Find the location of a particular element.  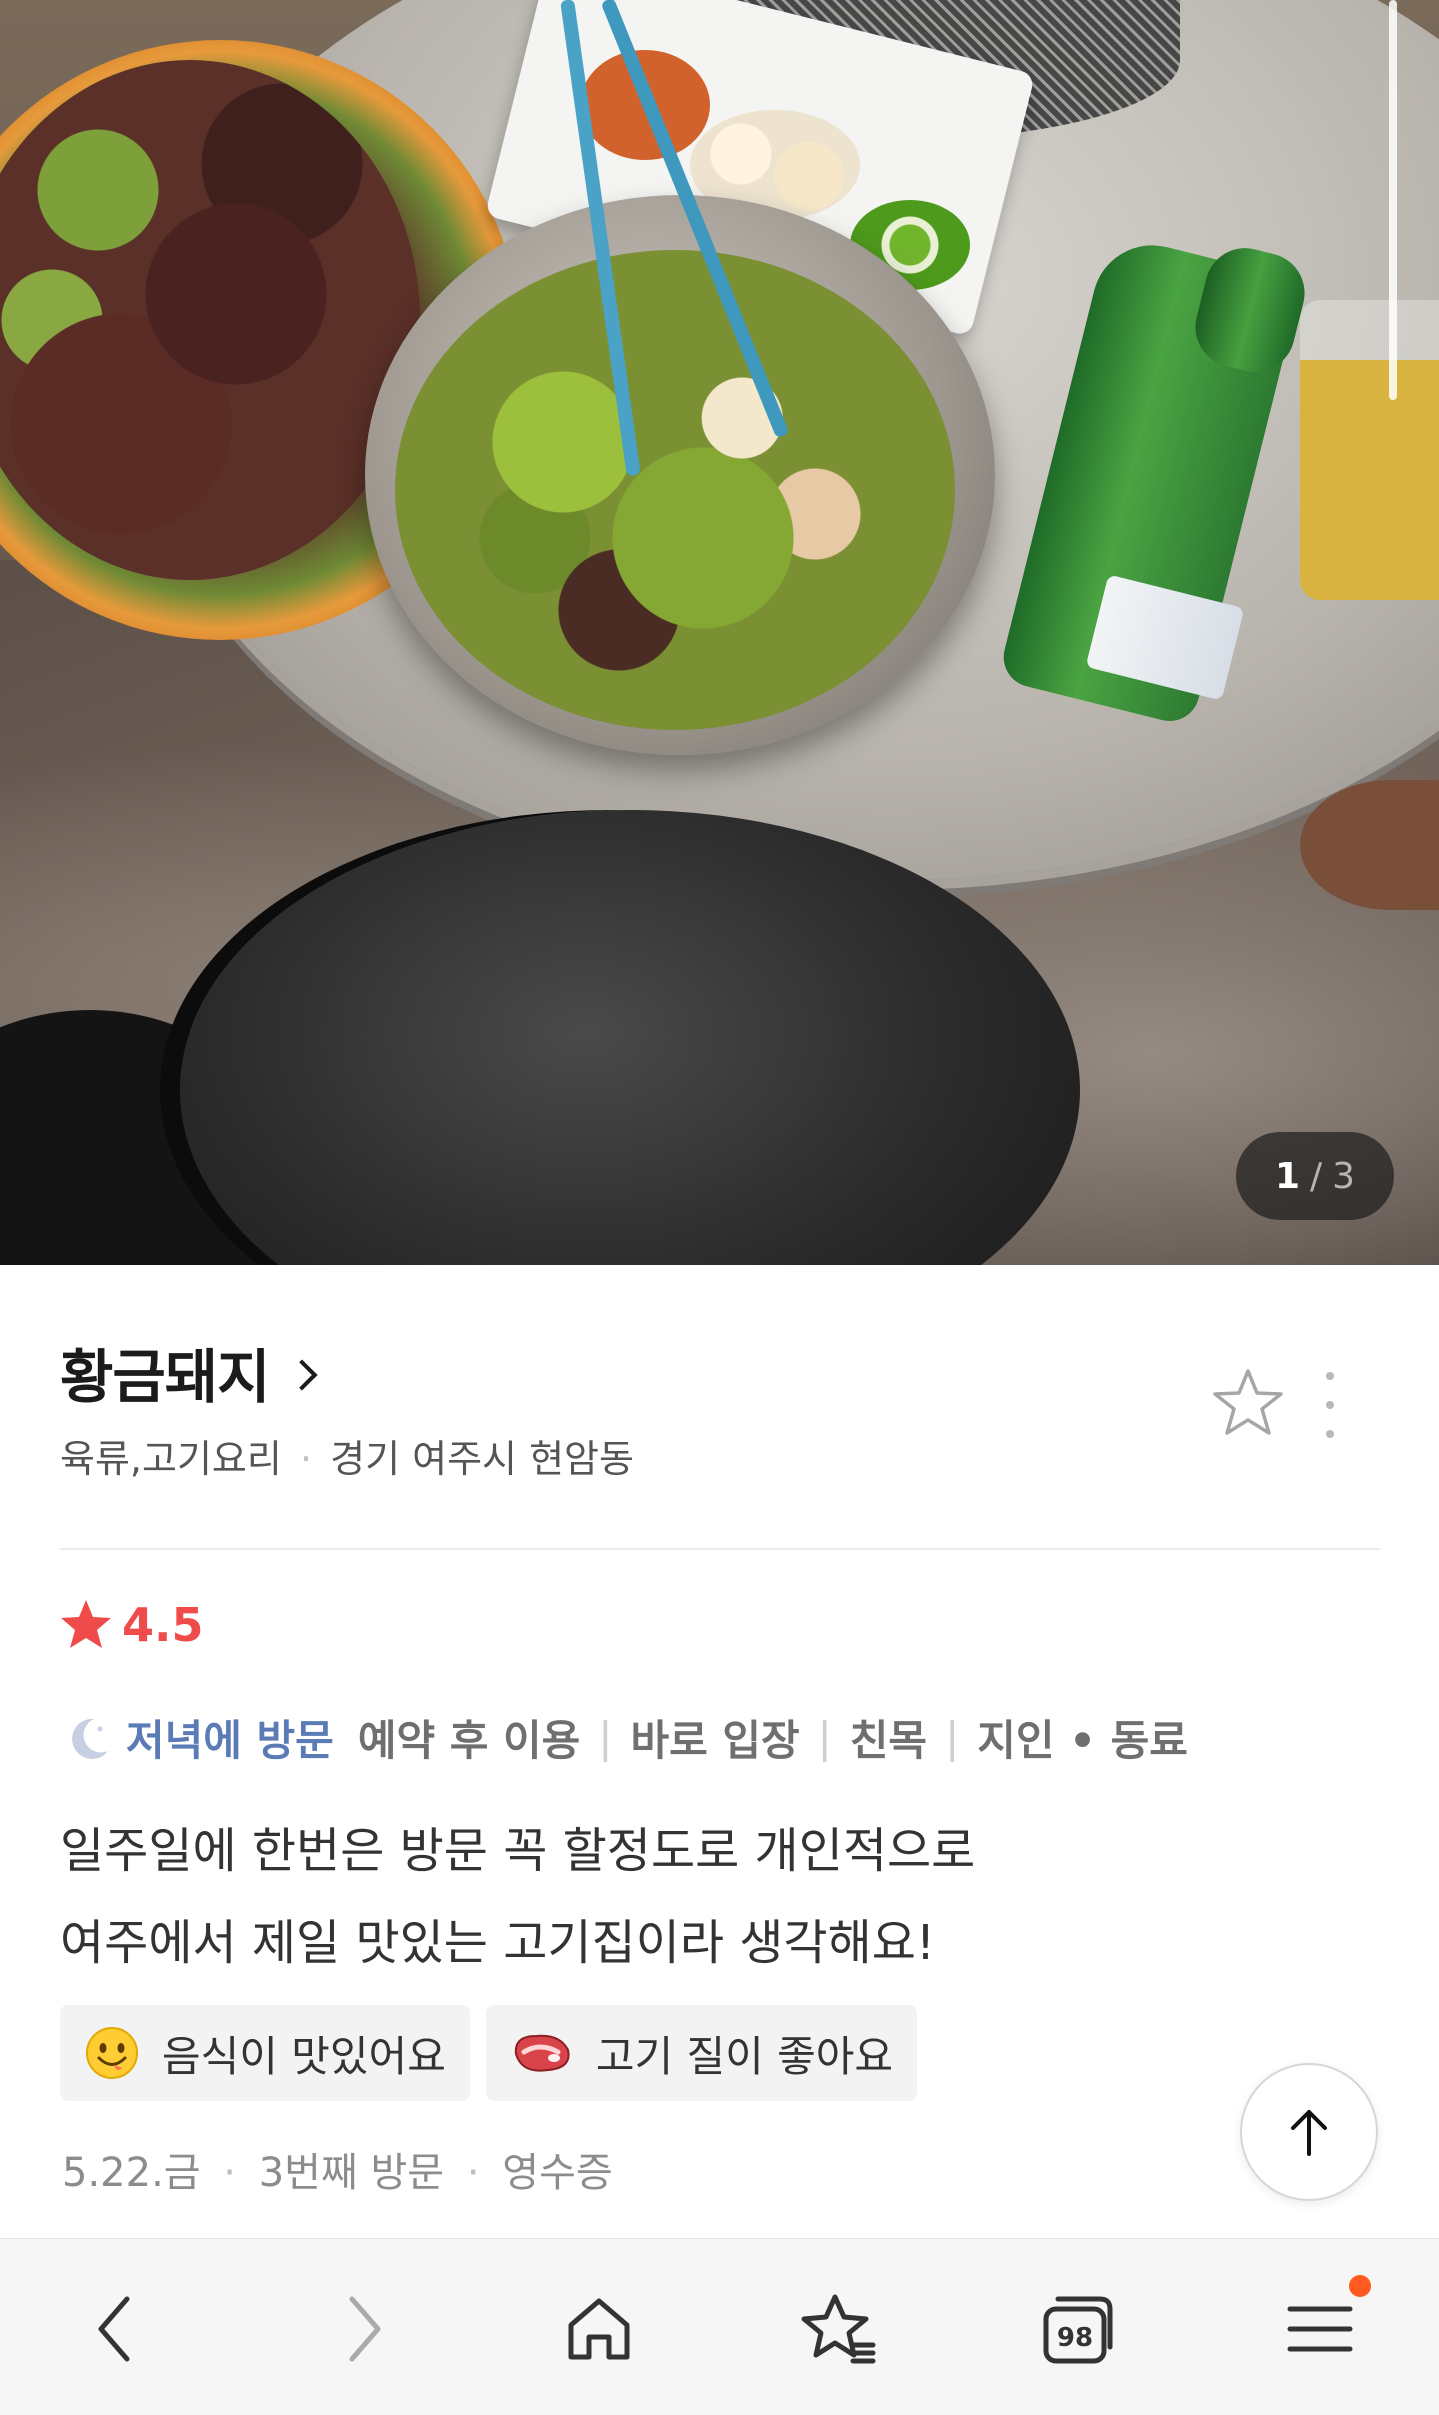

visit-tags: 저녁에 방문 예약 후 이용 | 바로 입장 | 친목 | 지인 • 동료 is located at coordinates (626, 1737).